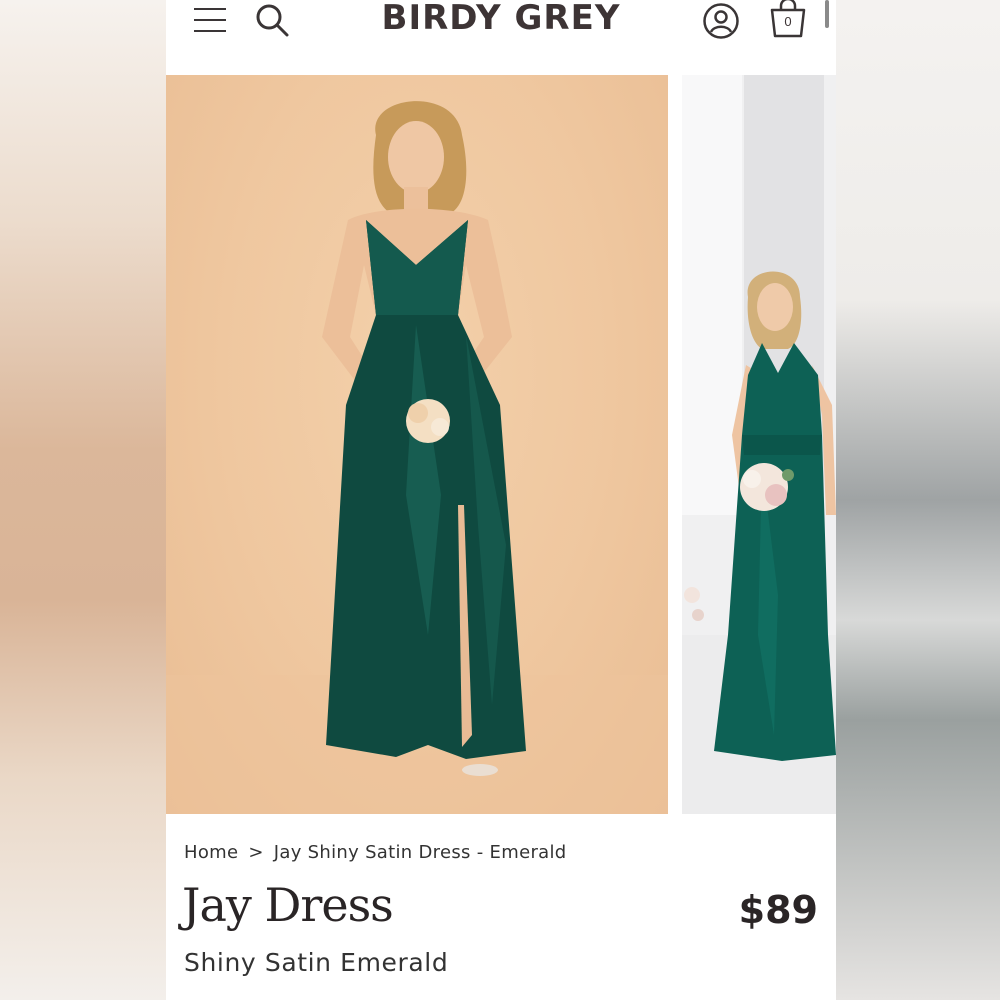 The height and width of the screenshot is (1000, 1000). I want to click on brand-logo: BIRDY GREY, so click(501, 19).